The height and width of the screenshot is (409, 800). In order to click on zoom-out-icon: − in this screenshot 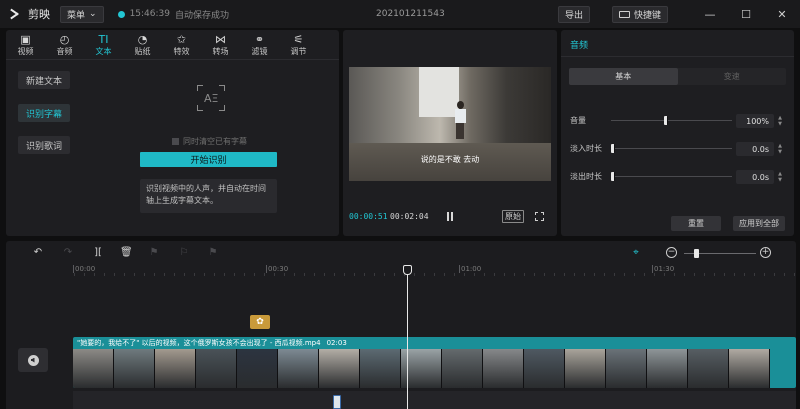, I will do `click(671, 252)`.